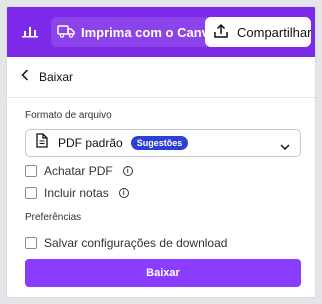 This screenshot has width=322, height=304. What do you see at coordinates (163, 273) in the screenshot?
I see `download-button: Baixar` at bounding box center [163, 273].